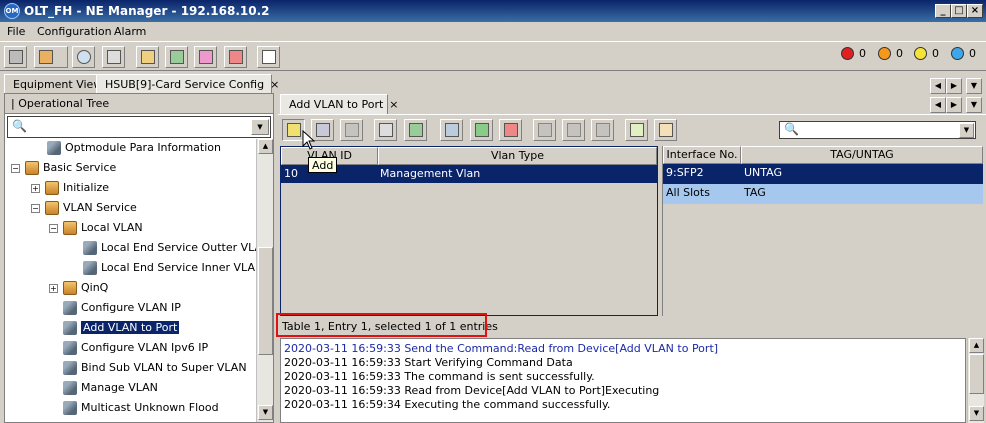 This screenshot has width=986, height=423. I want to click on filter-icon, so click(544, 130).